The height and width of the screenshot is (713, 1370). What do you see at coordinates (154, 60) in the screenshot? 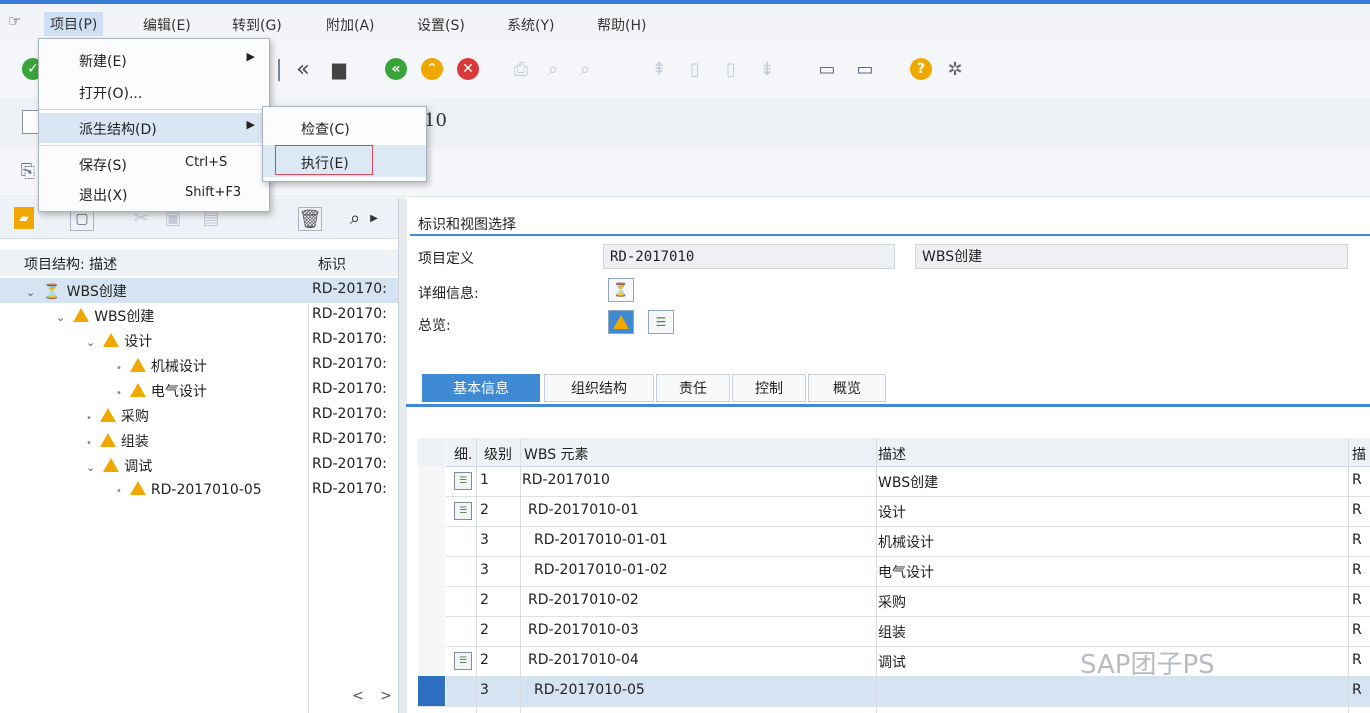
I see `menu-item-new: 新建(E) ▶` at bounding box center [154, 60].